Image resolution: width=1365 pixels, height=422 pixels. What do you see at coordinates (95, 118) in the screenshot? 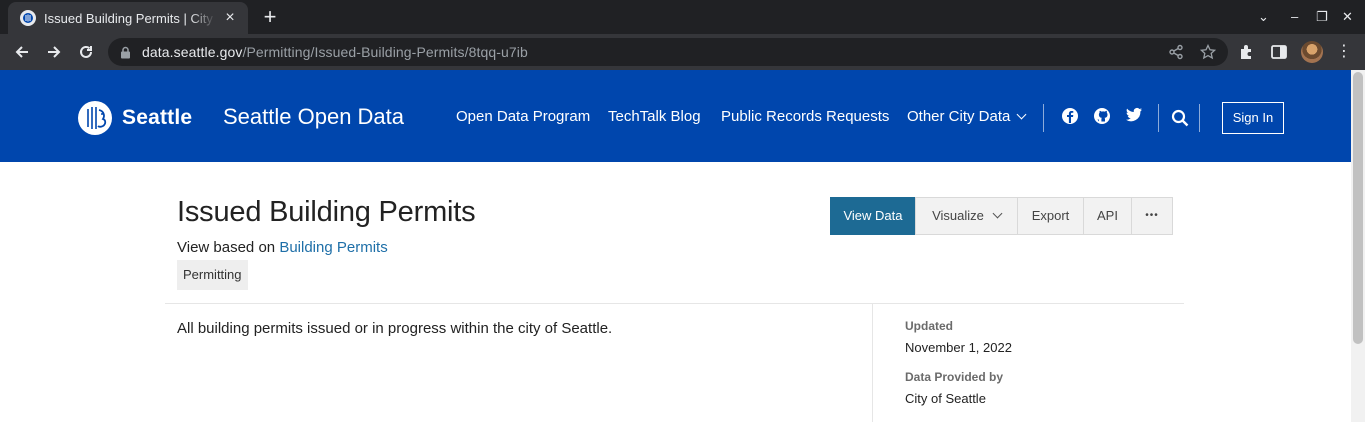
I see `seattle-seal-icon` at bounding box center [95, 118].